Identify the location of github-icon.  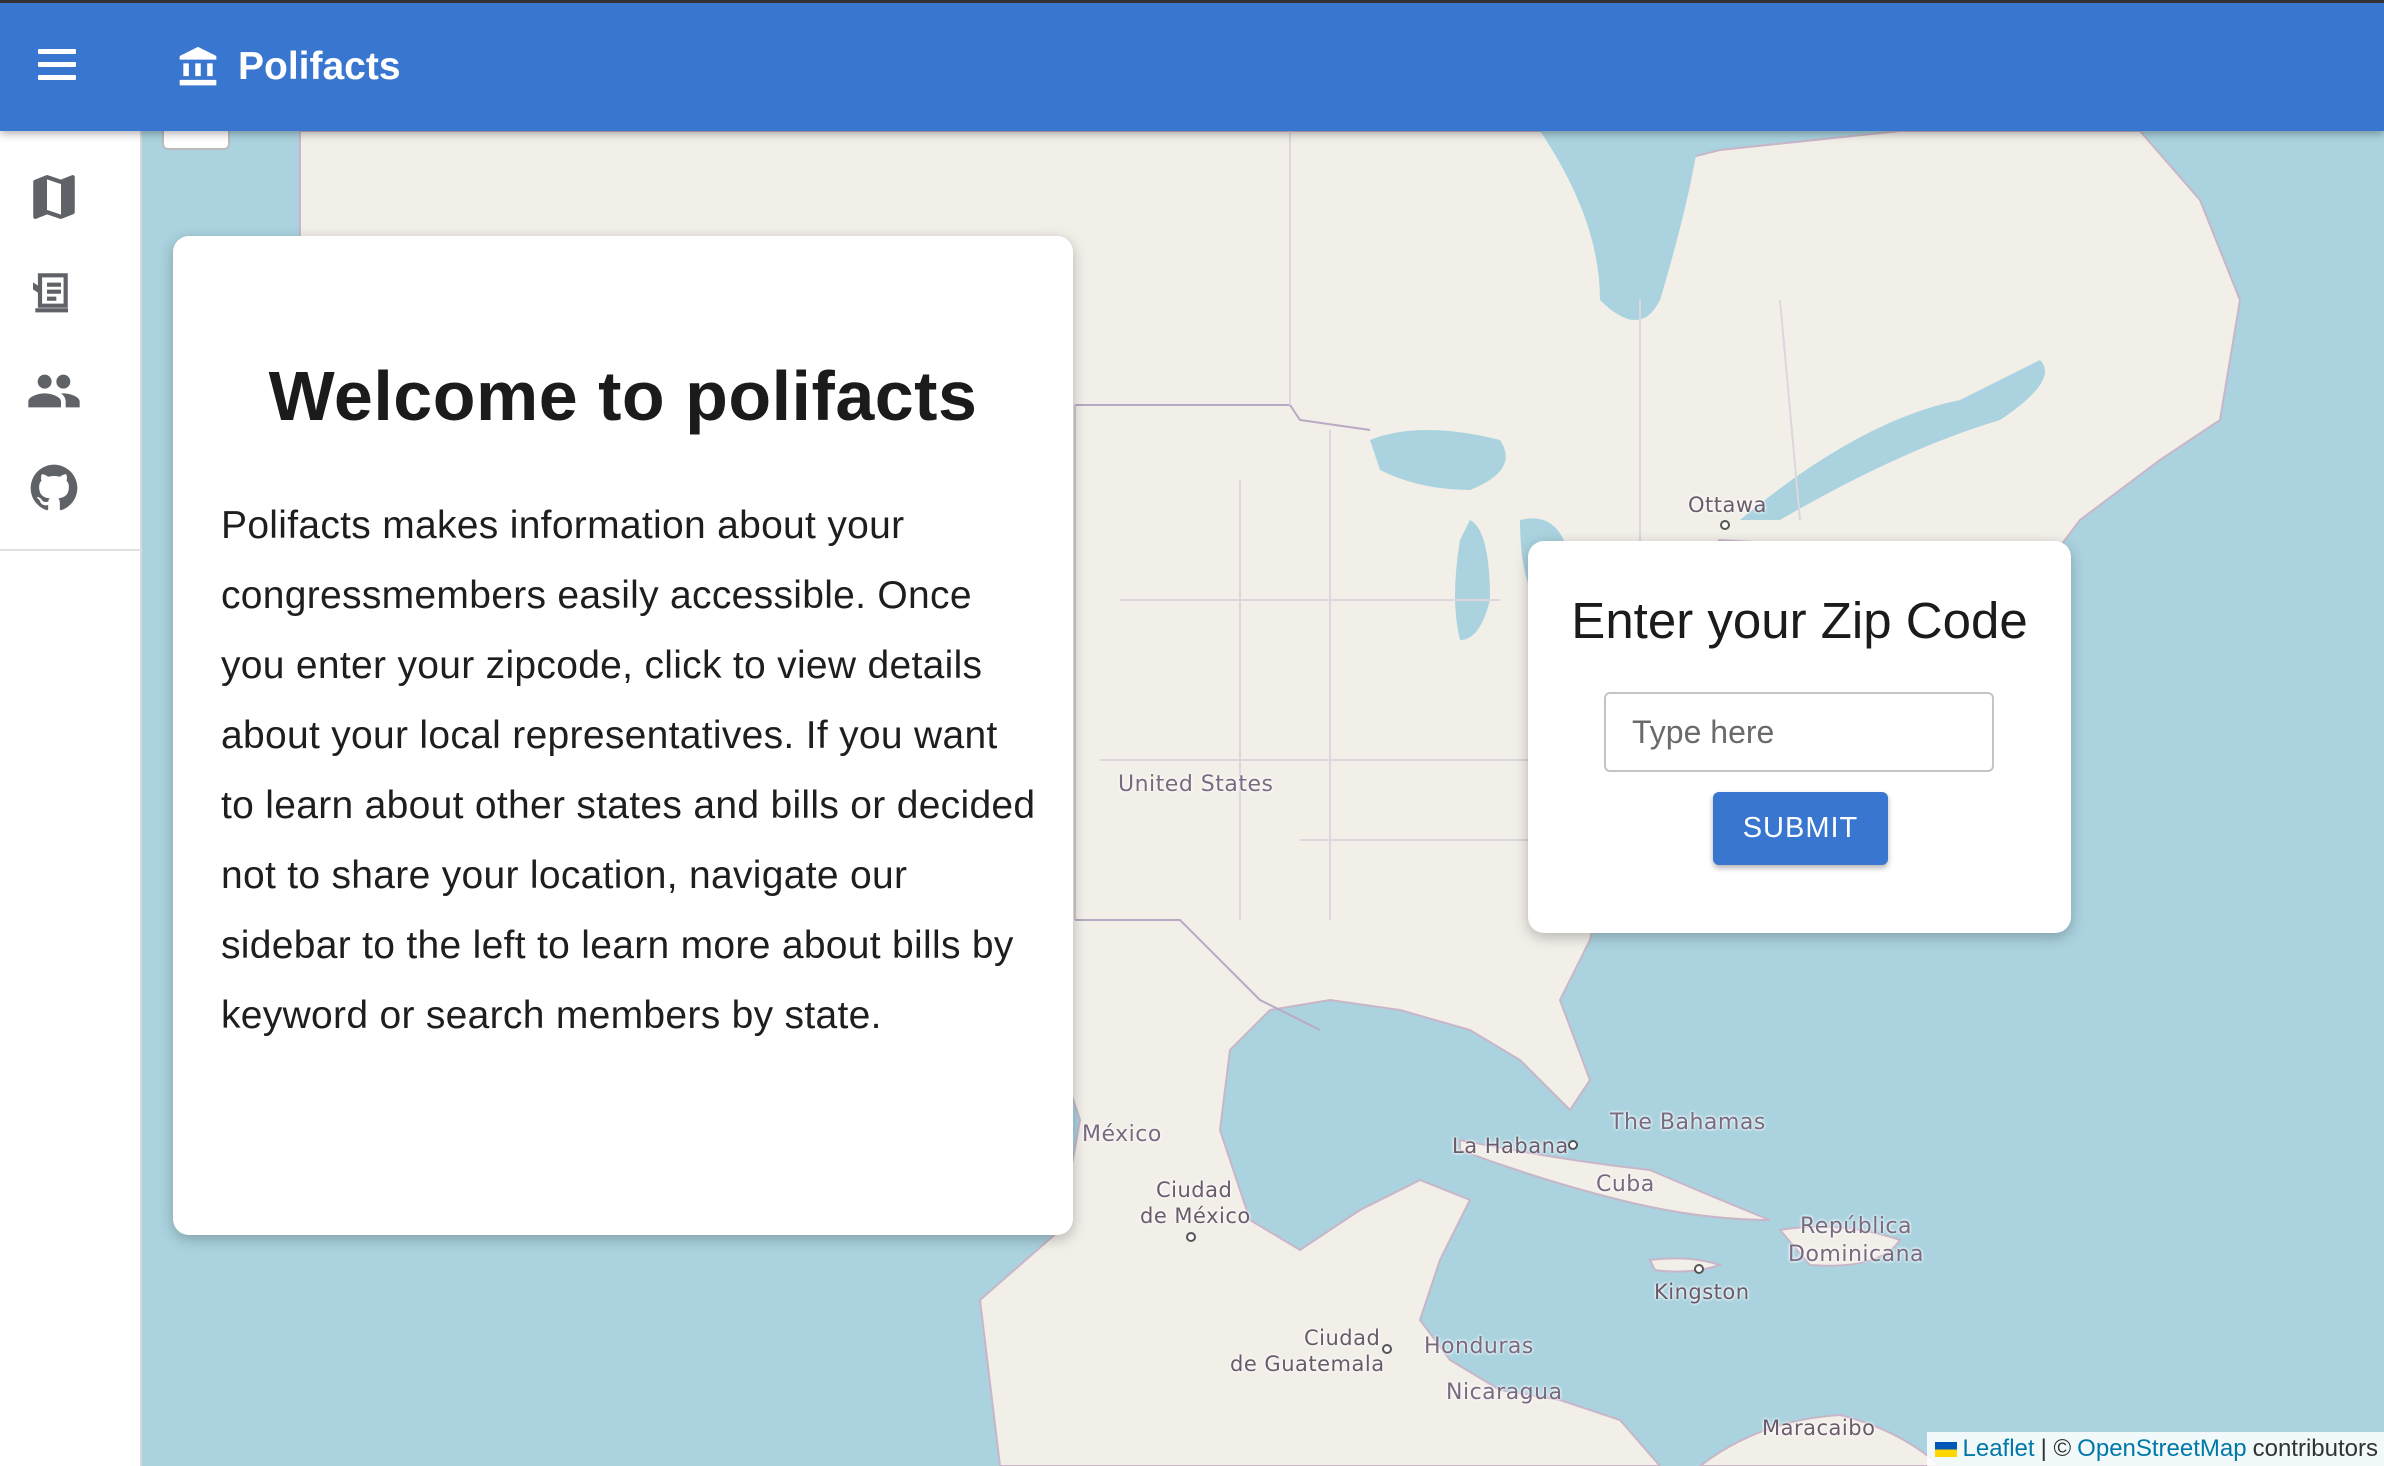
(54, 487).